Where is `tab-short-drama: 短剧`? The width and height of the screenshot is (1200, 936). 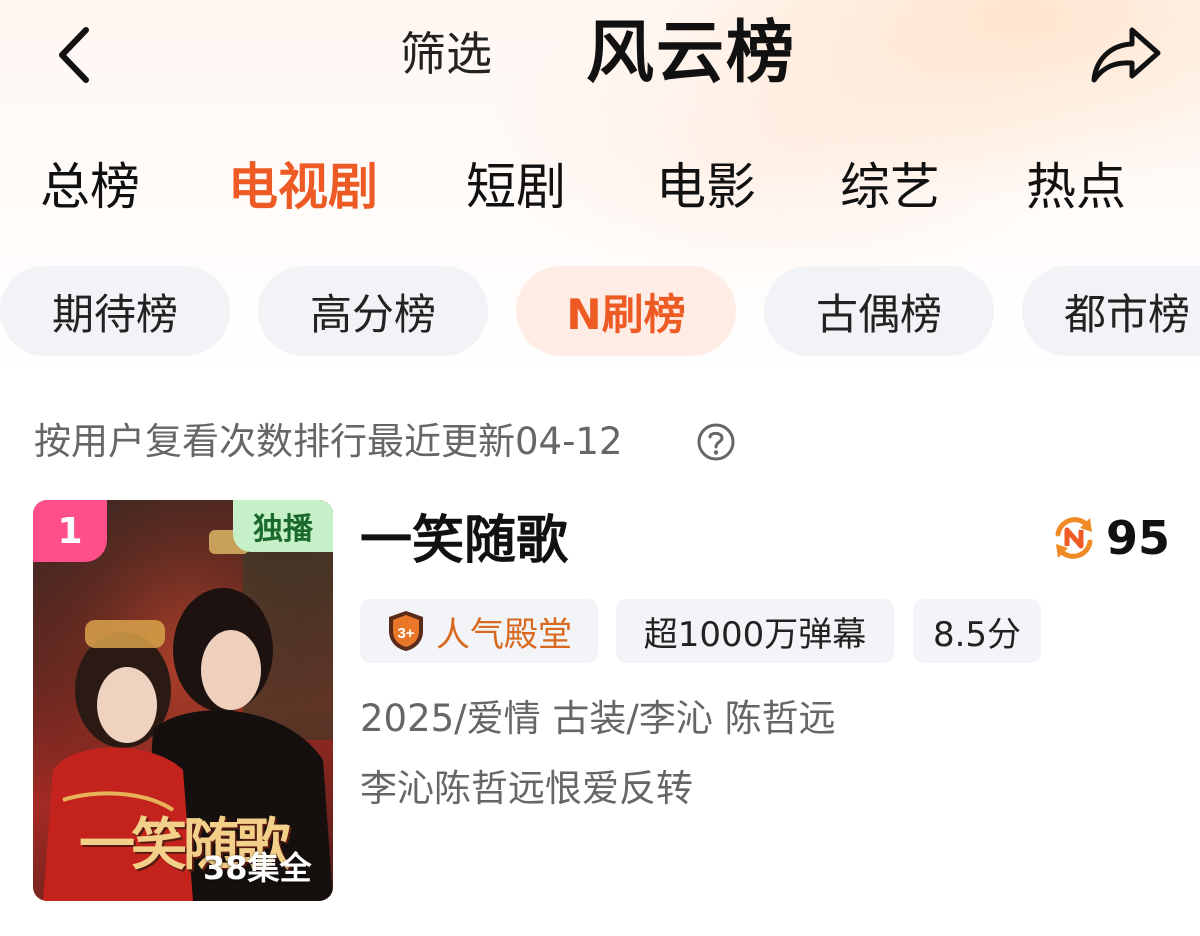
tab-short-drama: 短剧 is located at coordinates (516, 187).